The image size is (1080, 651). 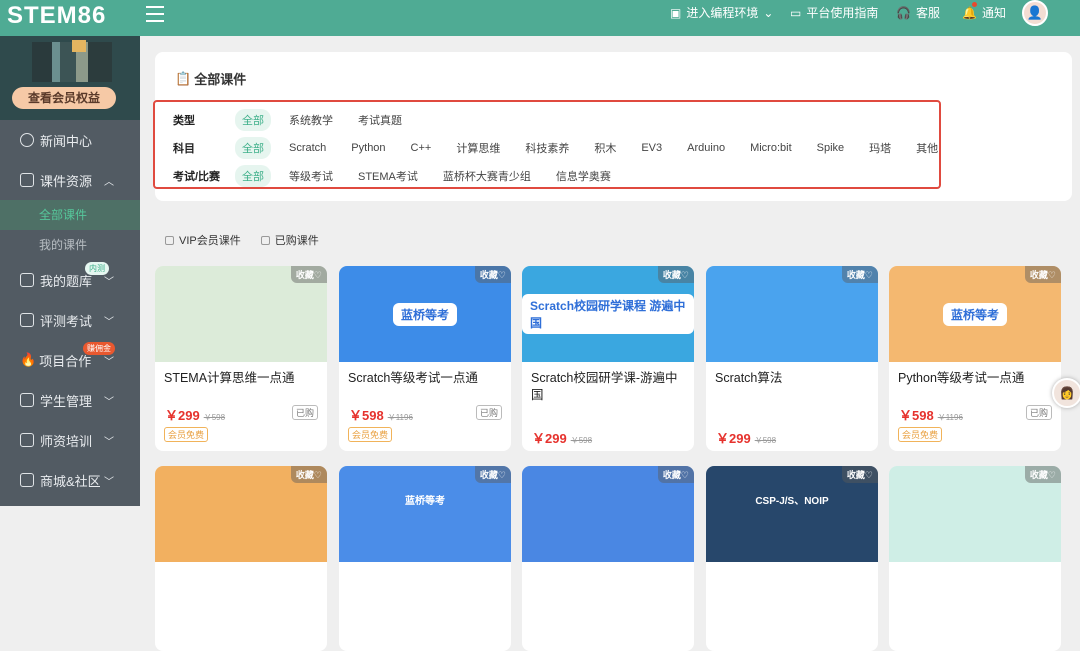 I want to click on filter-row: 考试/比赛 全部 等级考试 STEMA考试 蓝桥杯大赛青少组 信息学奥赛, so click(x=401, y=176).